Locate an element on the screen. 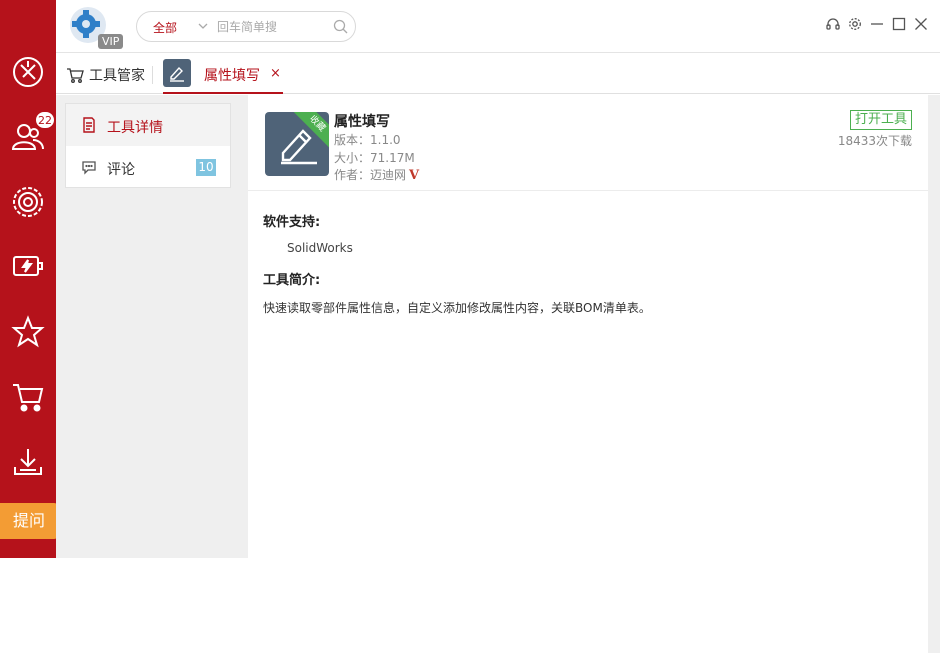 The image size is (940, 653). verified-mark: V is located at coordinates (414, 175).